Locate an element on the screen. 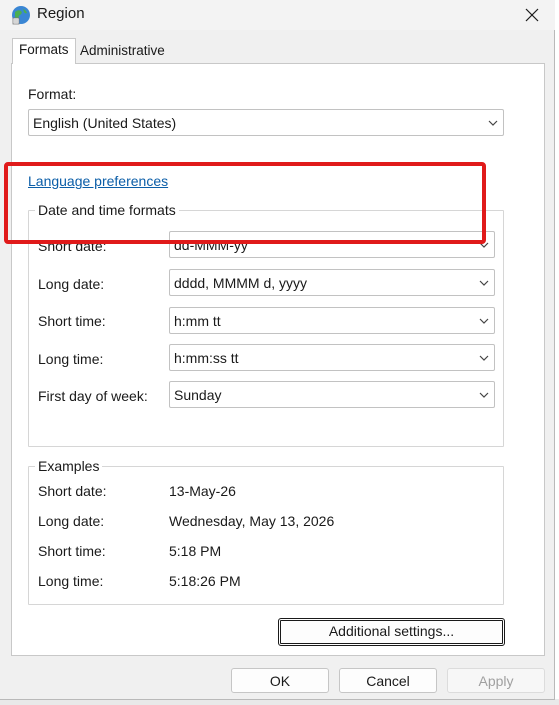 This screenshot has height=705, width=559. short-time-select: h:mm tt is located at coordinates (332, 320).